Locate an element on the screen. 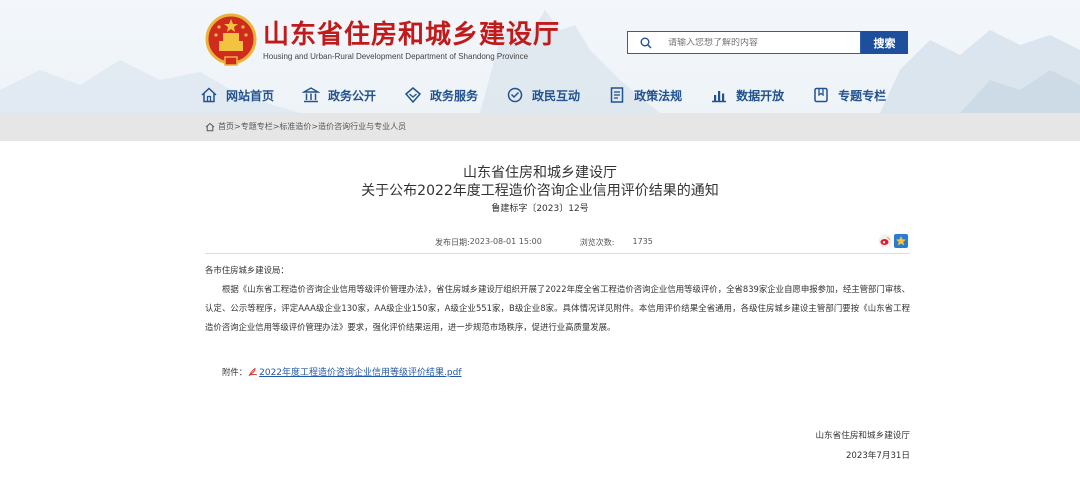  article-title-line2: 关于公布2022年度工程造价咨询企业信用评价结果的通知 is located at coordinates (540, 191).